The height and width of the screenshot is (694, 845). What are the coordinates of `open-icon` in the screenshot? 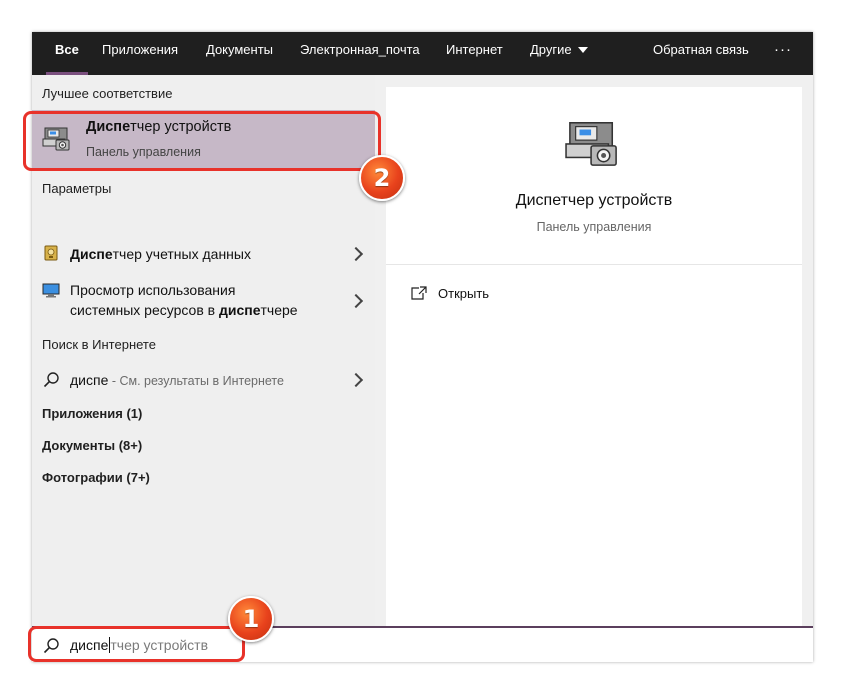 It's located at (419, 293).